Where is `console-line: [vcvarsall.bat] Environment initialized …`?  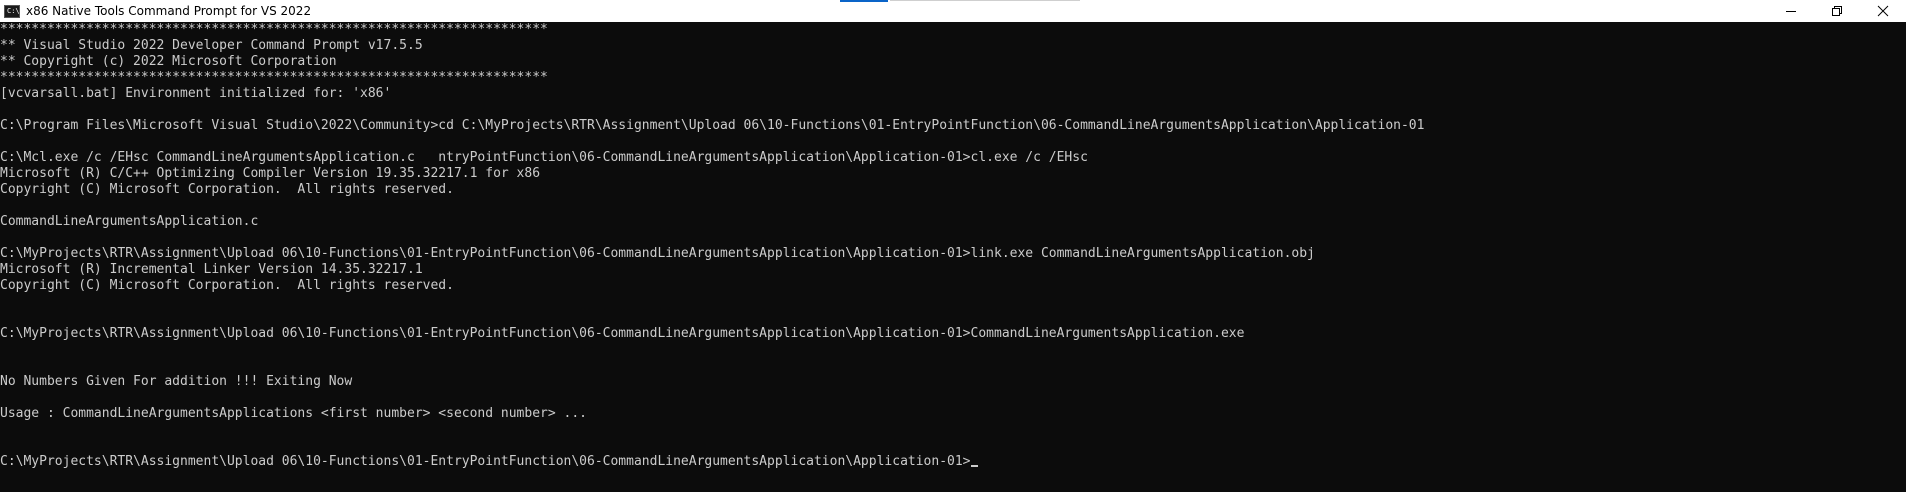
console-line: [vcvarsall.bat] Environment initialized … is located at coordinates (196, 93).